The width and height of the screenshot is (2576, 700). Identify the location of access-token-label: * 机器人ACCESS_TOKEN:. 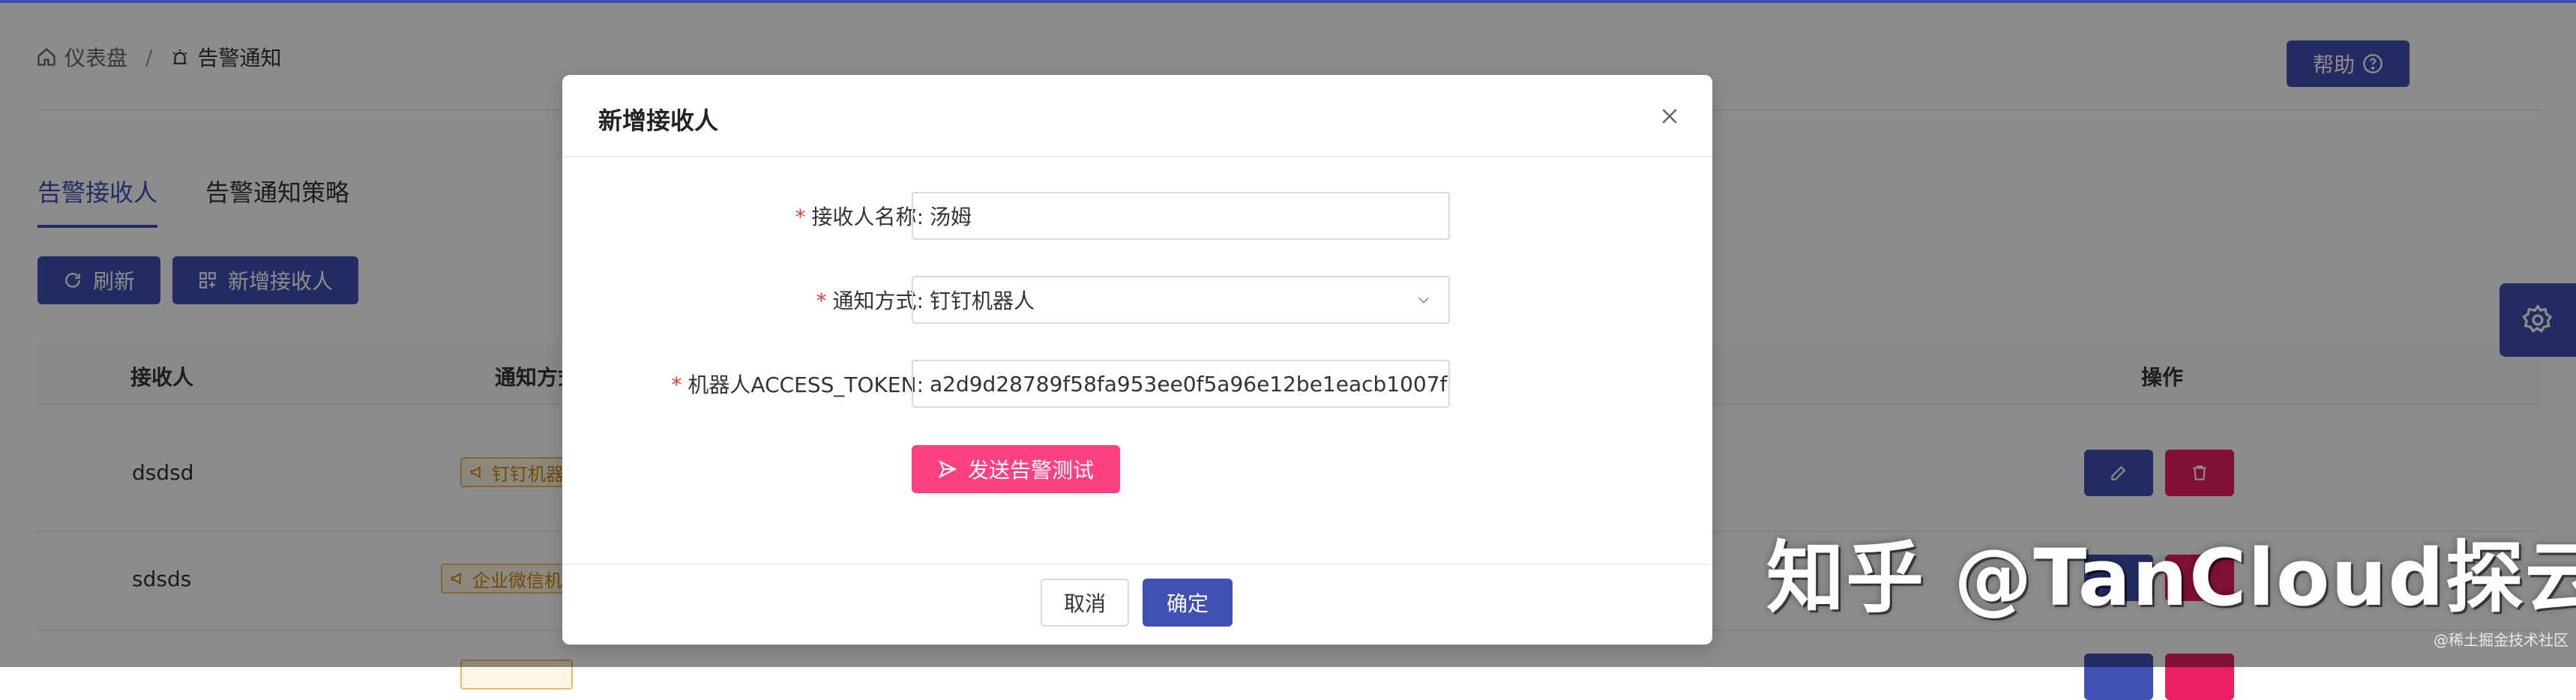
(797, 384).